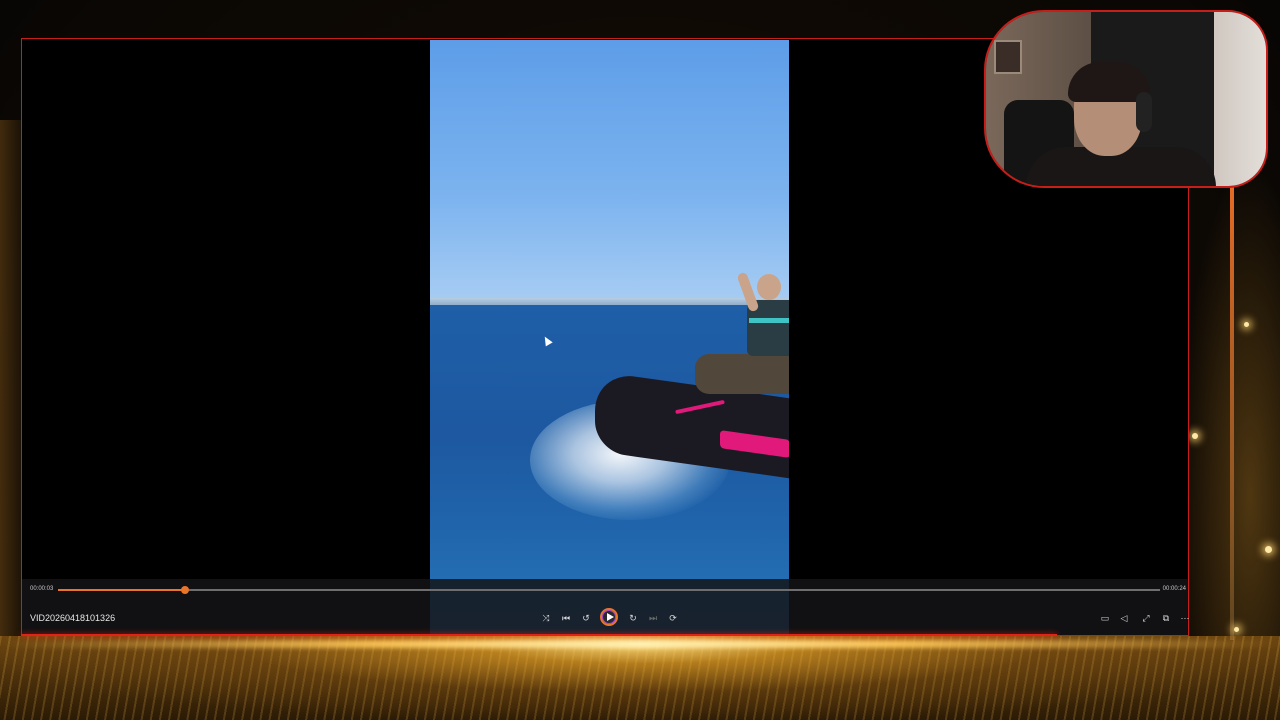  Describe the element at coordinates (1240, 99) in the screenshot. I see `webcam-wall-right` at that location.